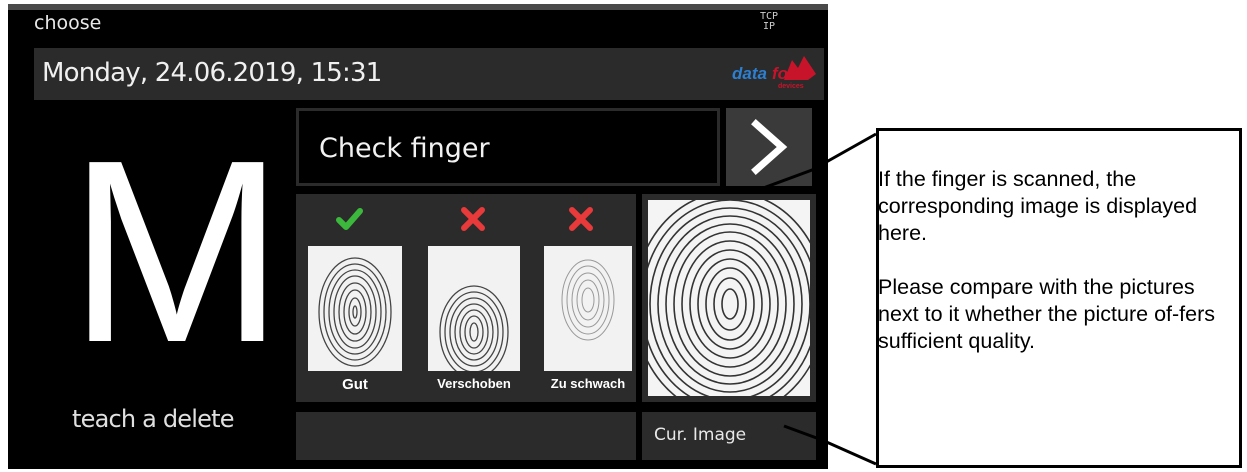  I want to click on next-button, so click(769, 147).